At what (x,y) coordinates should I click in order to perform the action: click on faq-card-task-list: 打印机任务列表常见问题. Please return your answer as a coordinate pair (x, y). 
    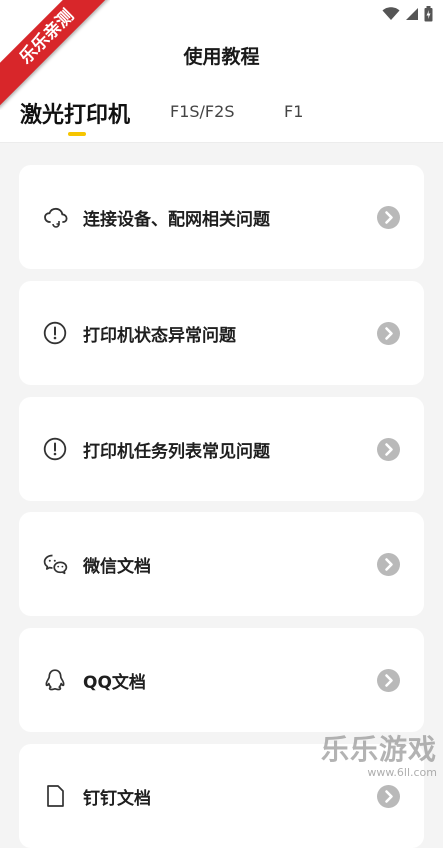
    Looking at the image, I should click on (221, 449).